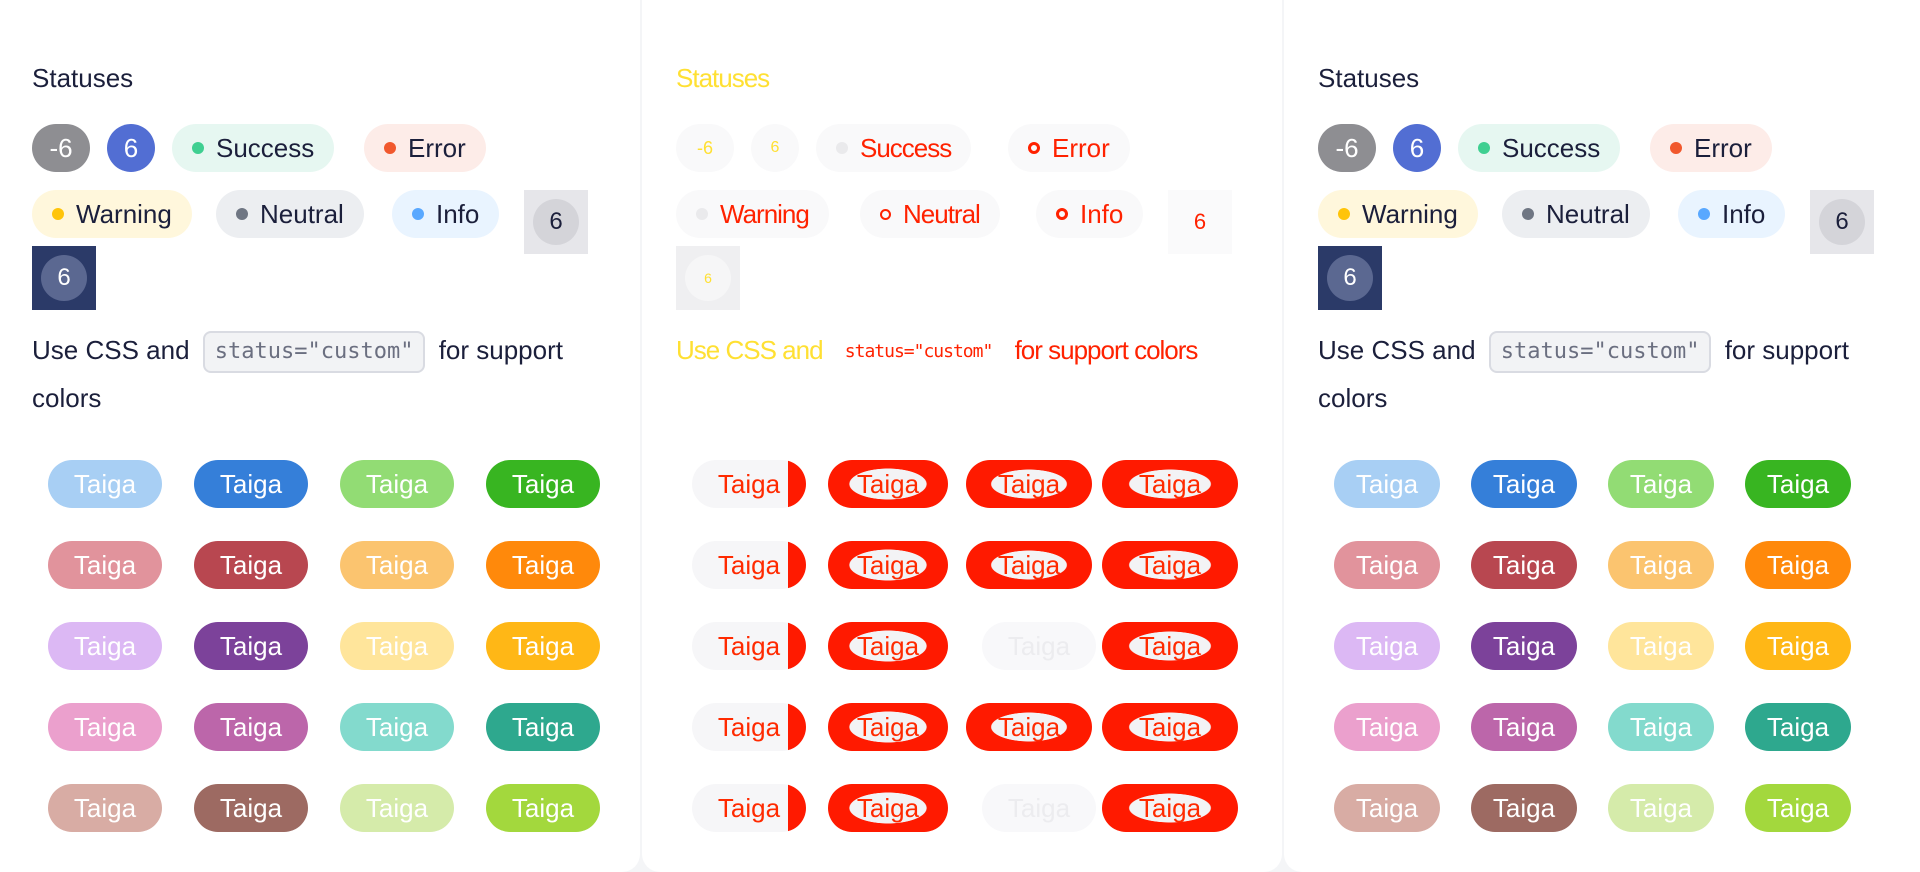 Image resolution: width=1920 pixels, height=872 pixels. Describe the element at coordinates (1106, 350) in the screenshot. I see `note-text-after: for support colors` at that location.